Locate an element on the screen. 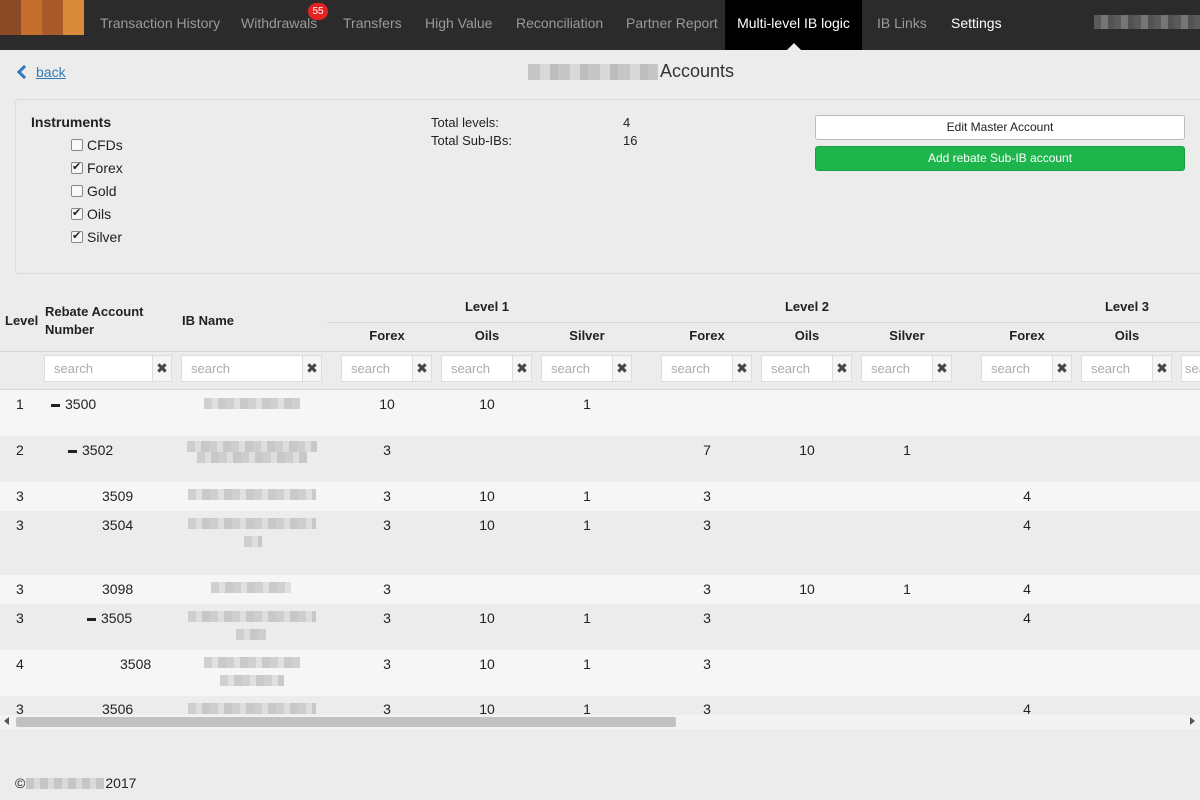  row-account: 3502 is located at coordinates (90, 450).